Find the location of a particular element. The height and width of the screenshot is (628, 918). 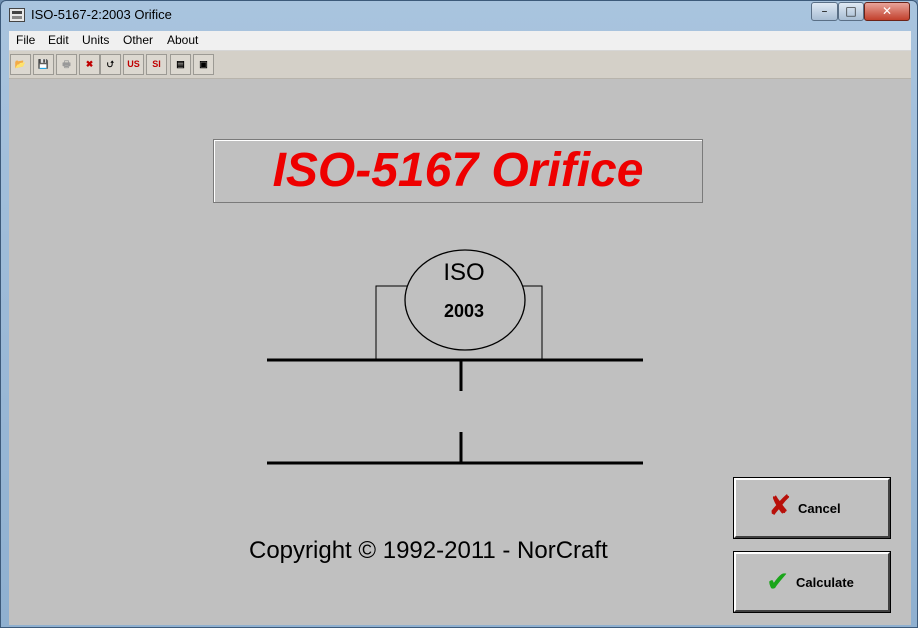

menu-units: Units is located at coordinates (95, 40).